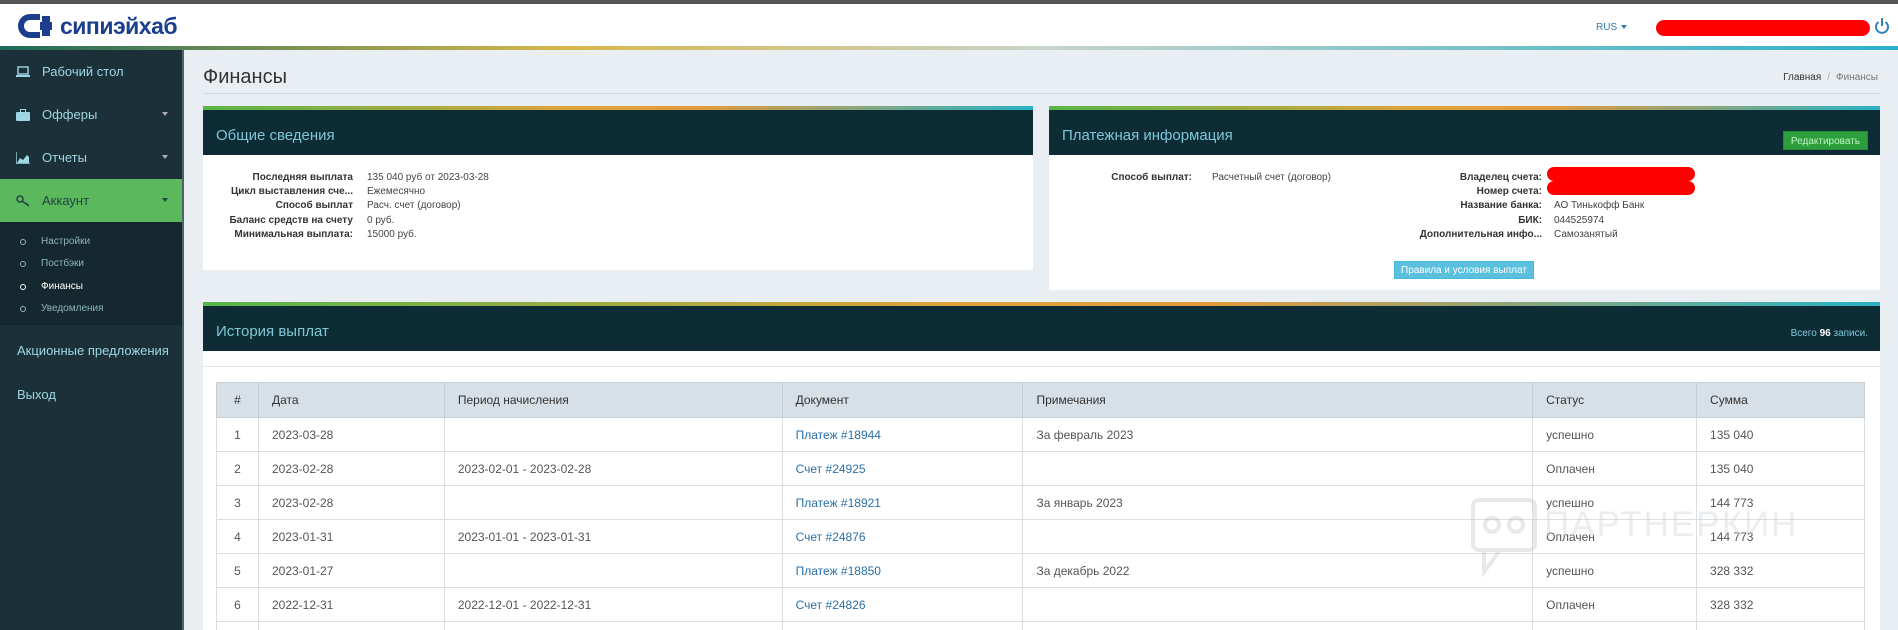 The height and width of the screenshot is (630, 1898). Describe the element at coordinates (36, 394) in the screenshot. I see `sidebar-item-logout: Выход` at that location.